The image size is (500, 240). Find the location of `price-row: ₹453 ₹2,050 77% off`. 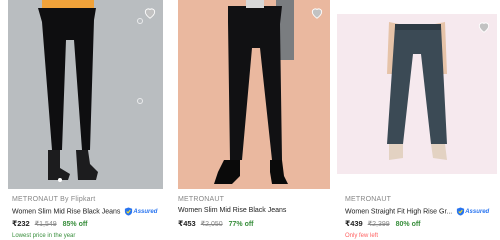

price-row: ₹453 ₹2,050 77% off is located at coordinates (216, 223).